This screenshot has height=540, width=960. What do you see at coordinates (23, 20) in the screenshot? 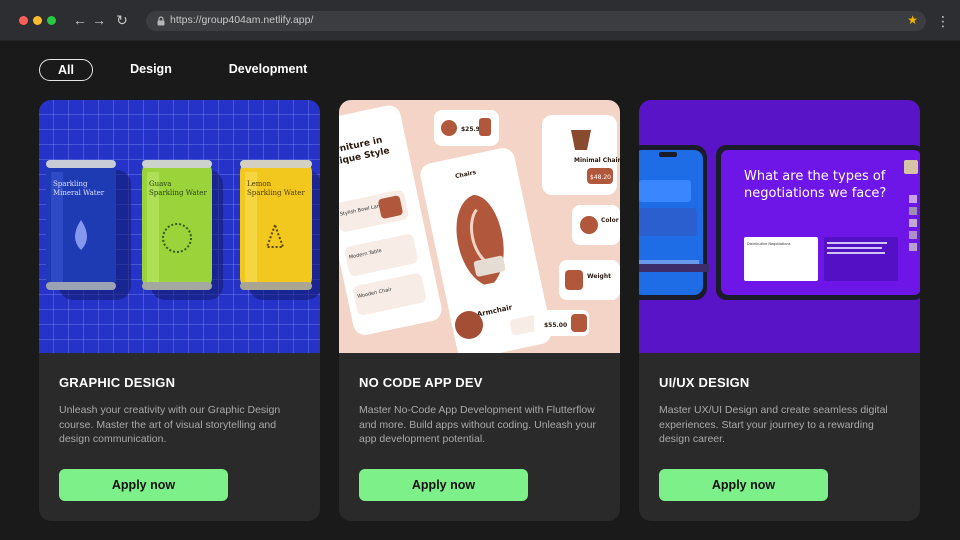
I see `close-window-button` at bounding box center [23, 20].